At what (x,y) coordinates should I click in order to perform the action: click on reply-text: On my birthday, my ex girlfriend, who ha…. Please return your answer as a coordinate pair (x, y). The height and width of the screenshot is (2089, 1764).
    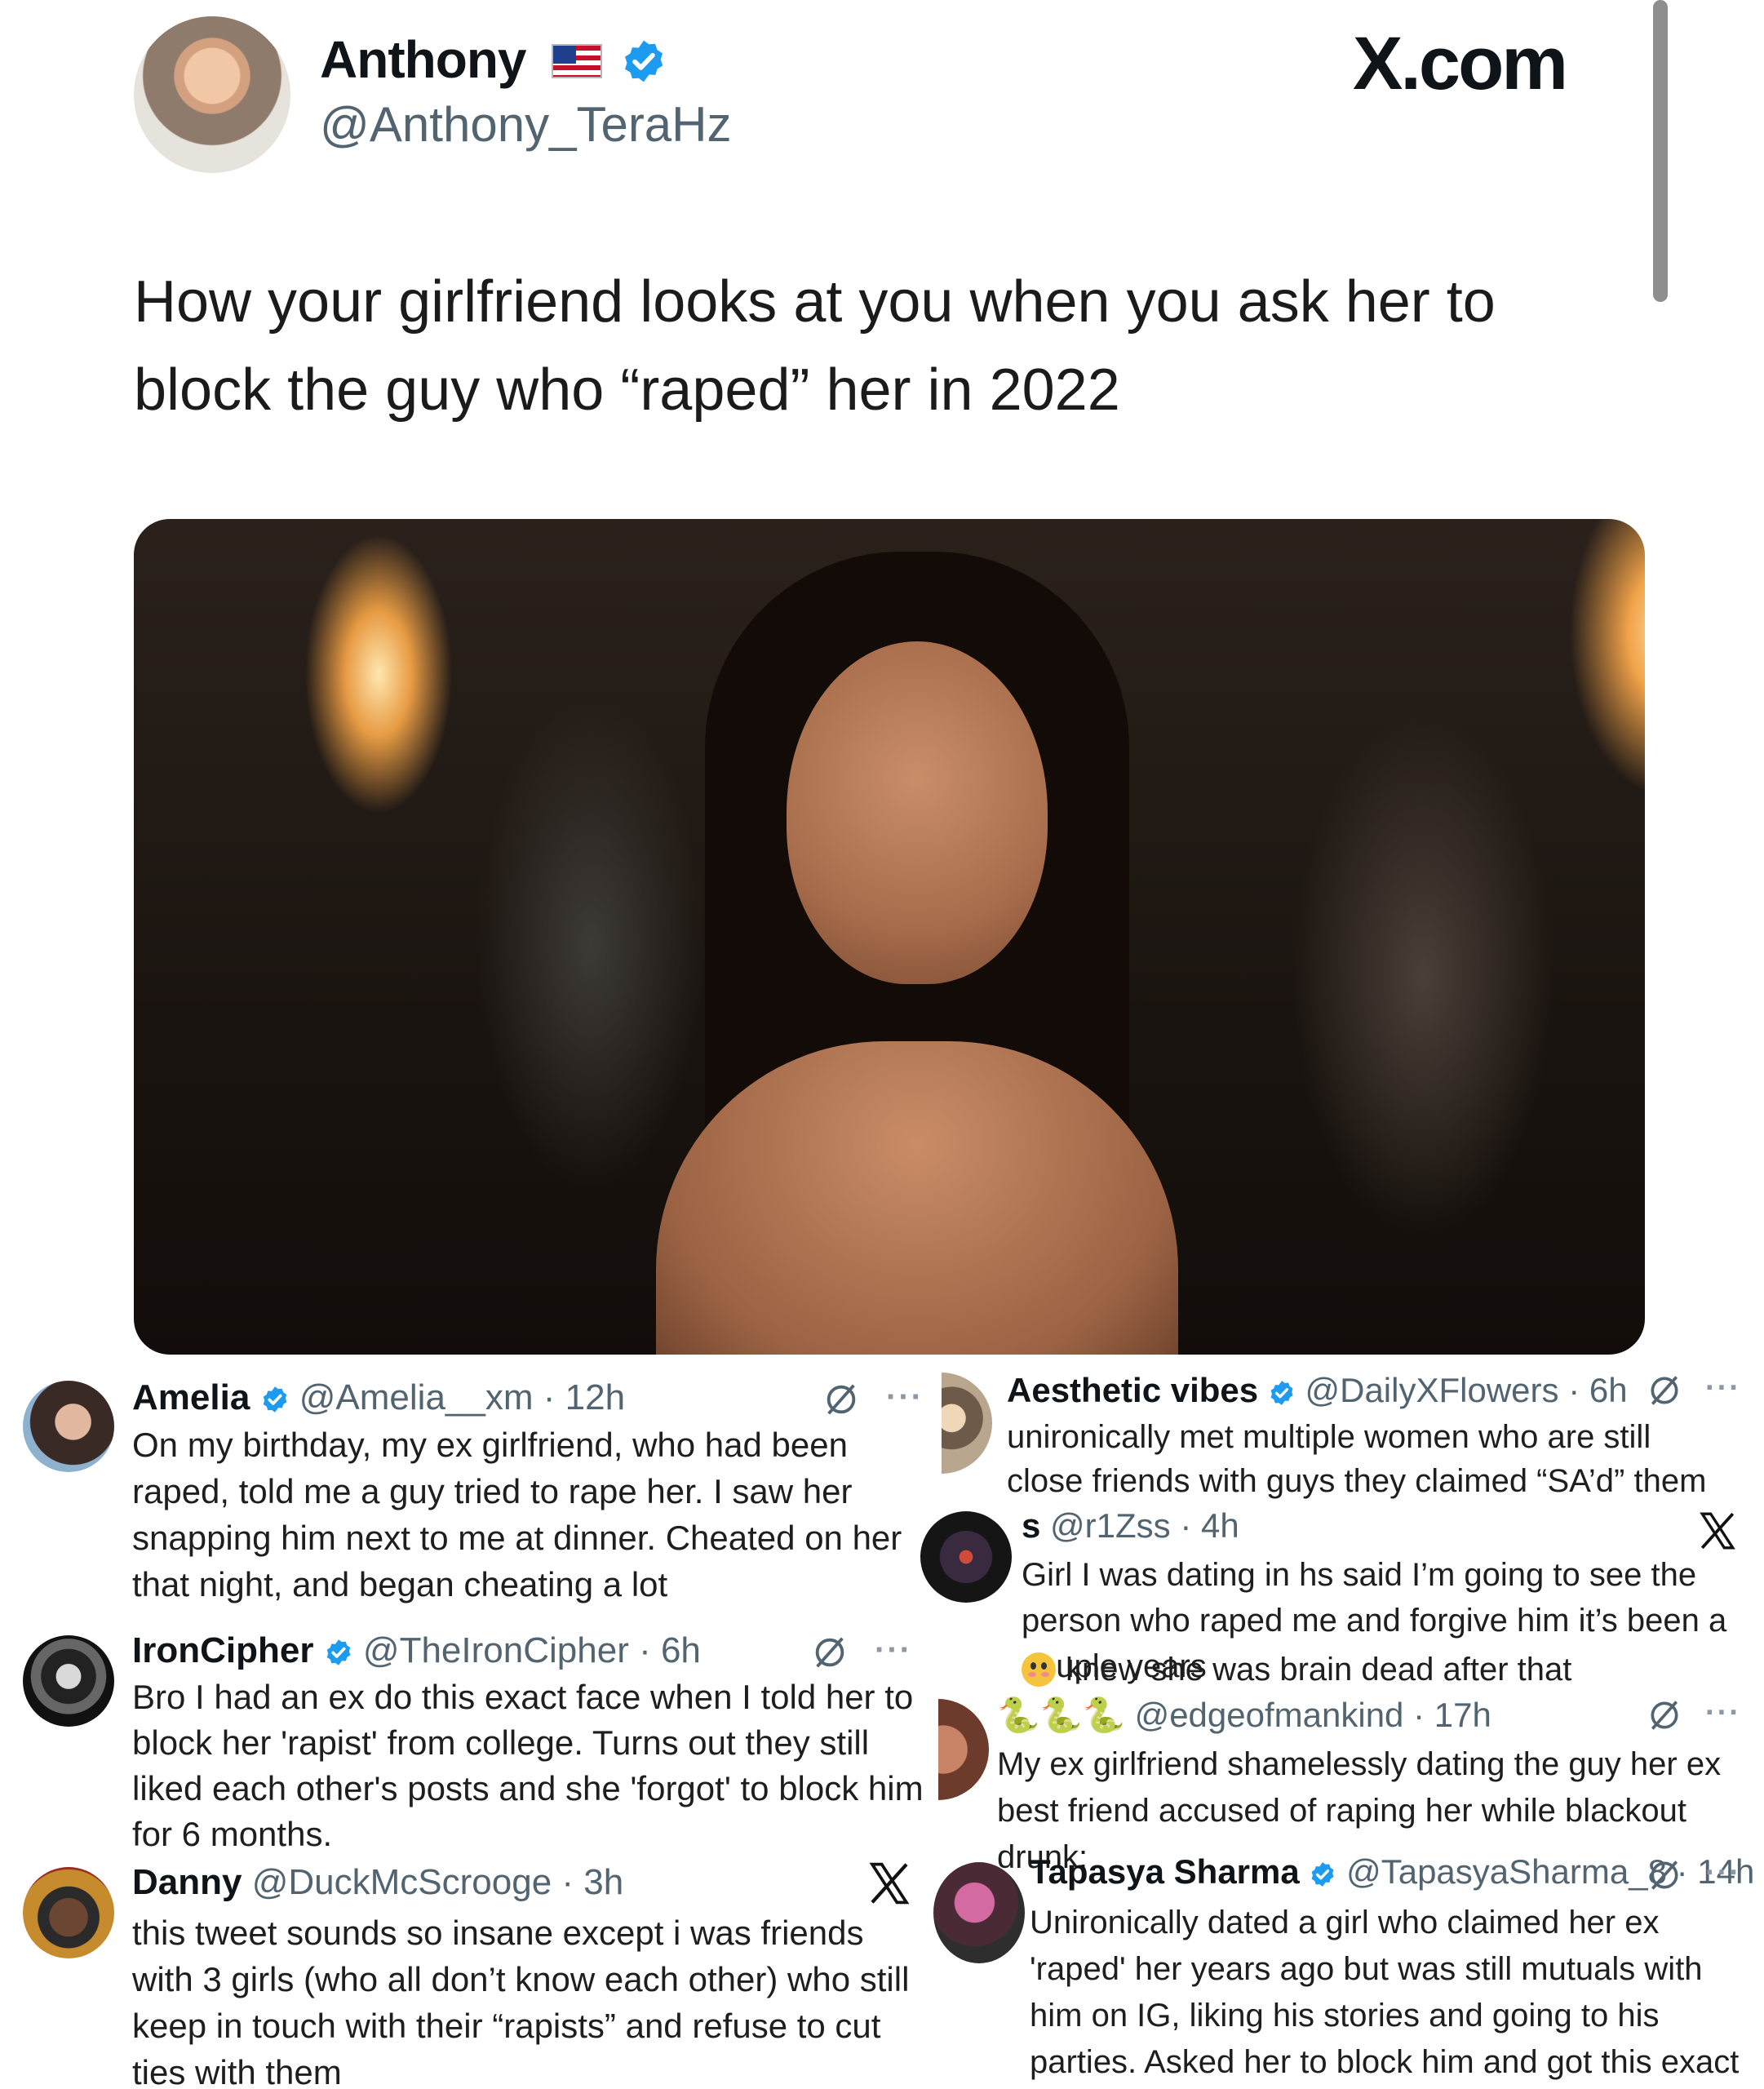
    Looking at the image, I should click on (517, 1514).